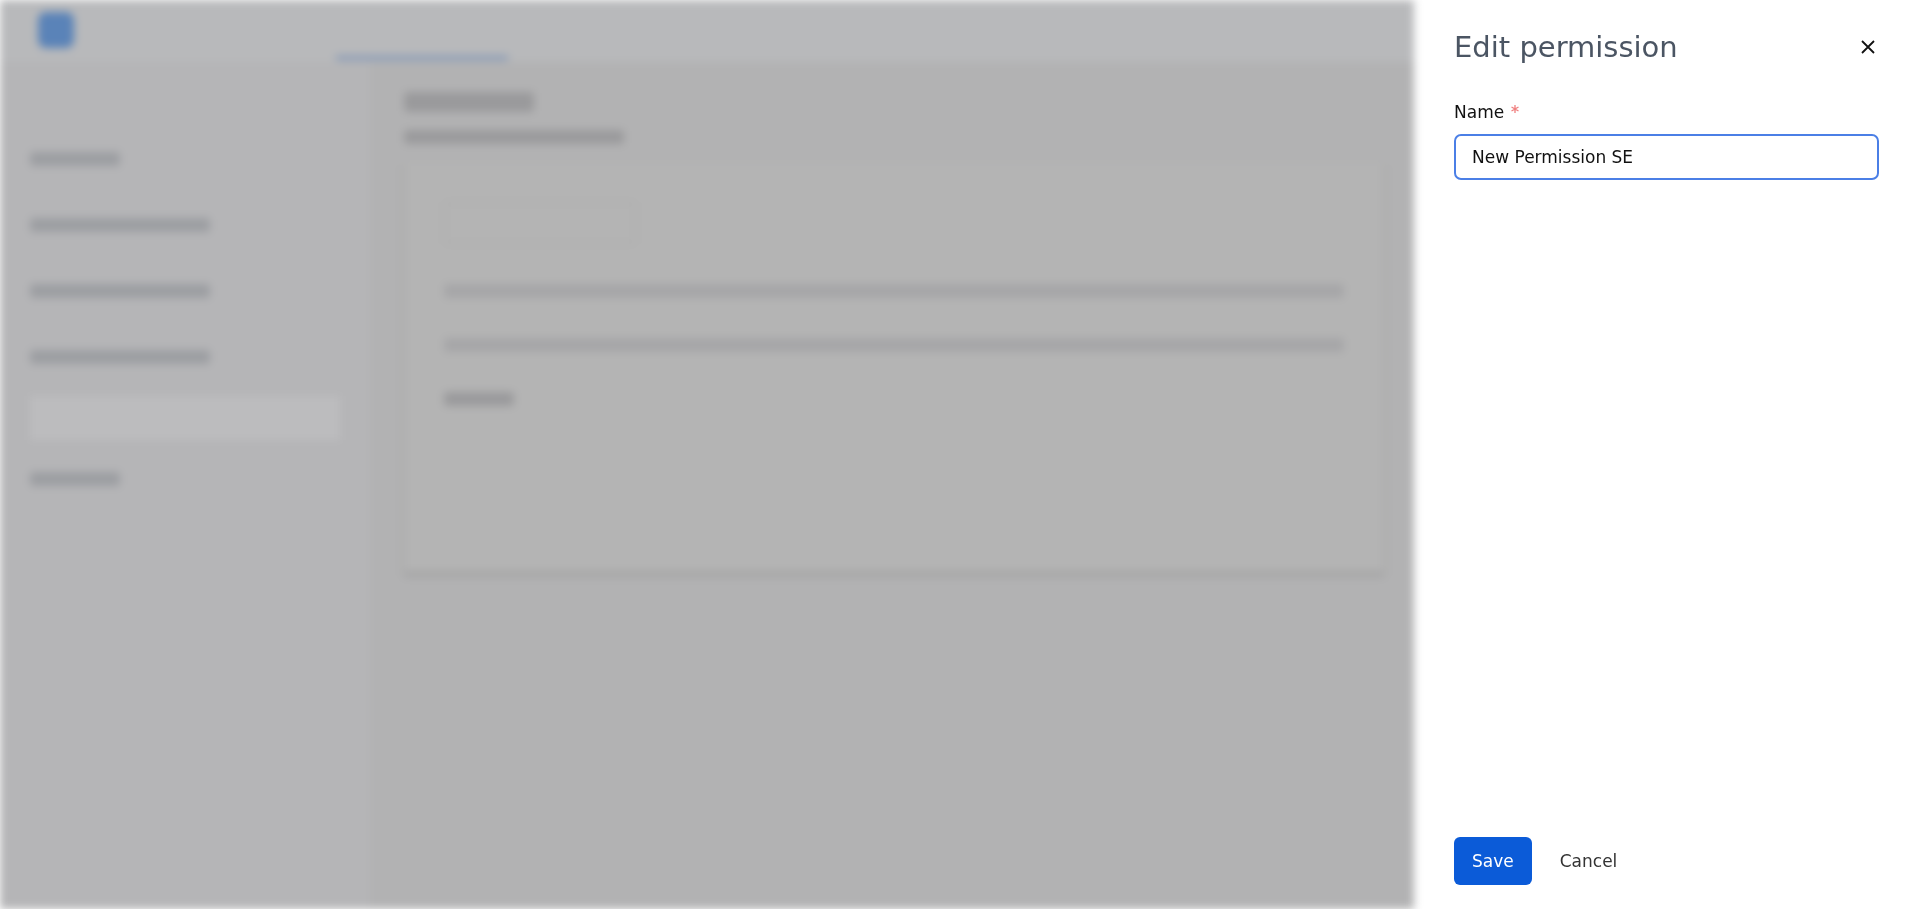 Image resolution: width=1917 pixels, height=909 pixels. What do you see at coordinates (1479, 112) in the screenshot?
I see `field-label: Name` at bounding box center [1479, 112].